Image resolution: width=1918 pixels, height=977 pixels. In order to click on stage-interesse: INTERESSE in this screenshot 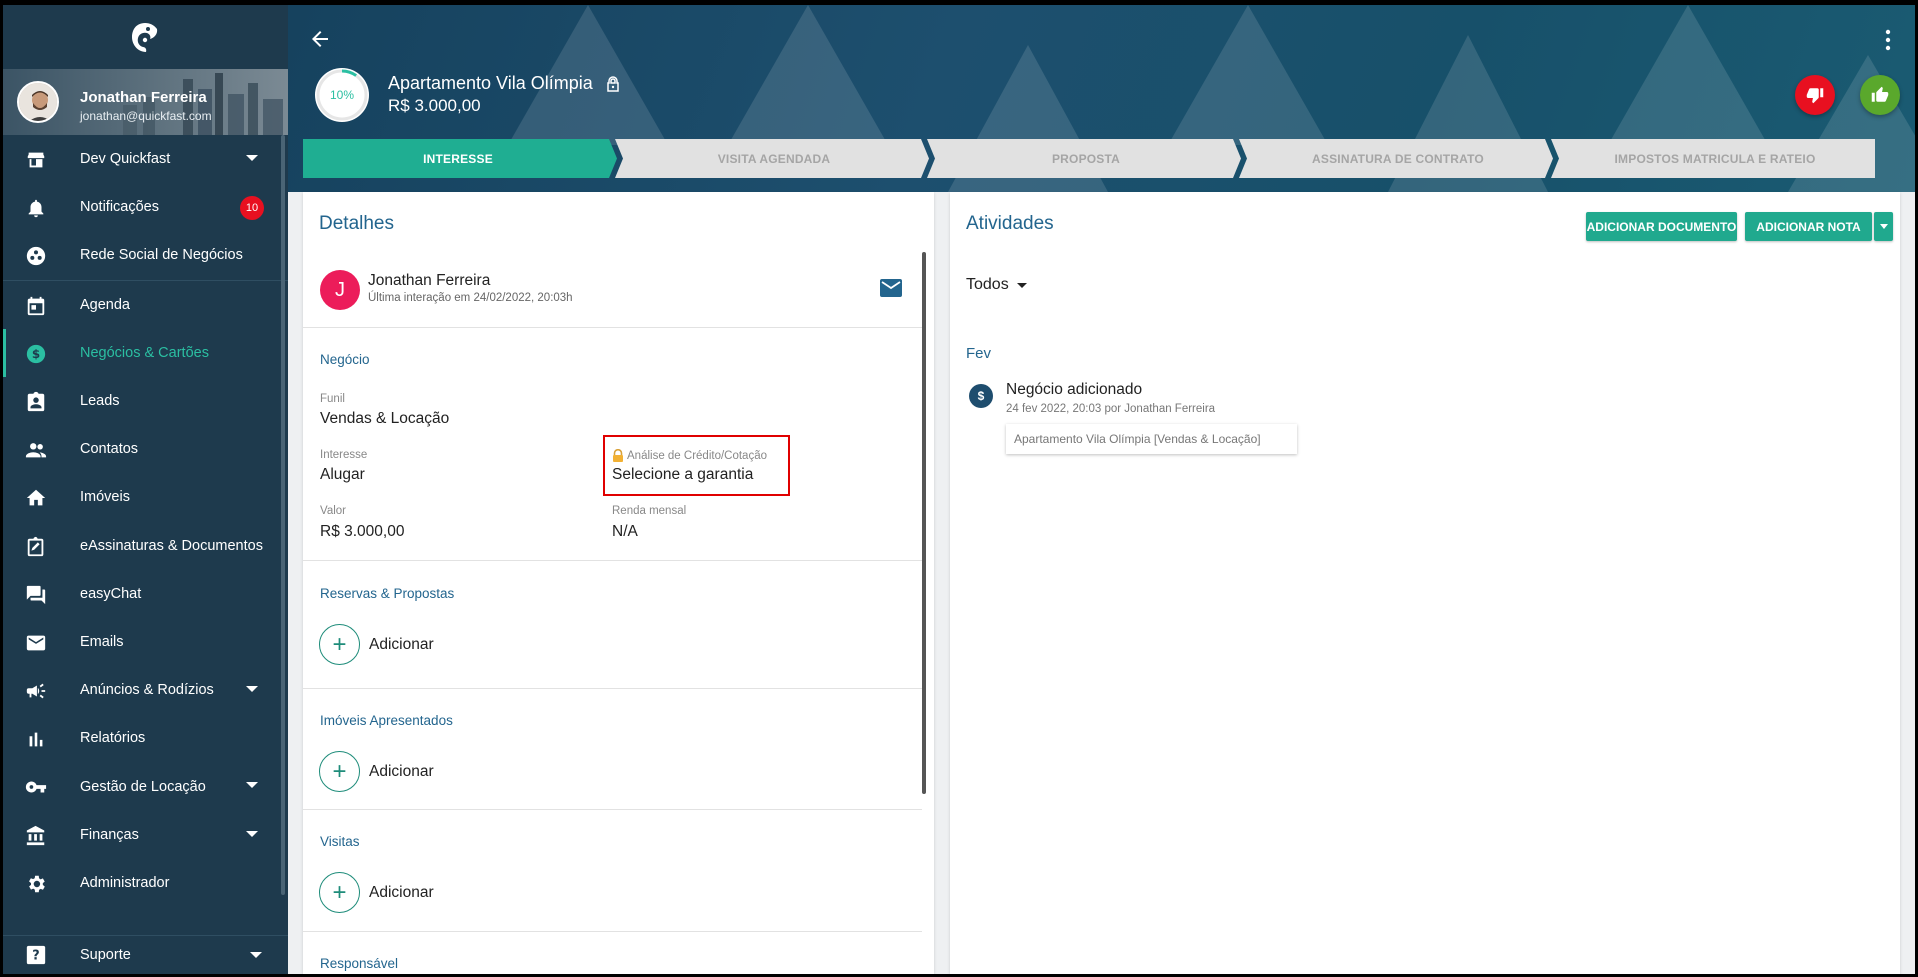, I will do `click(458, 158)`.